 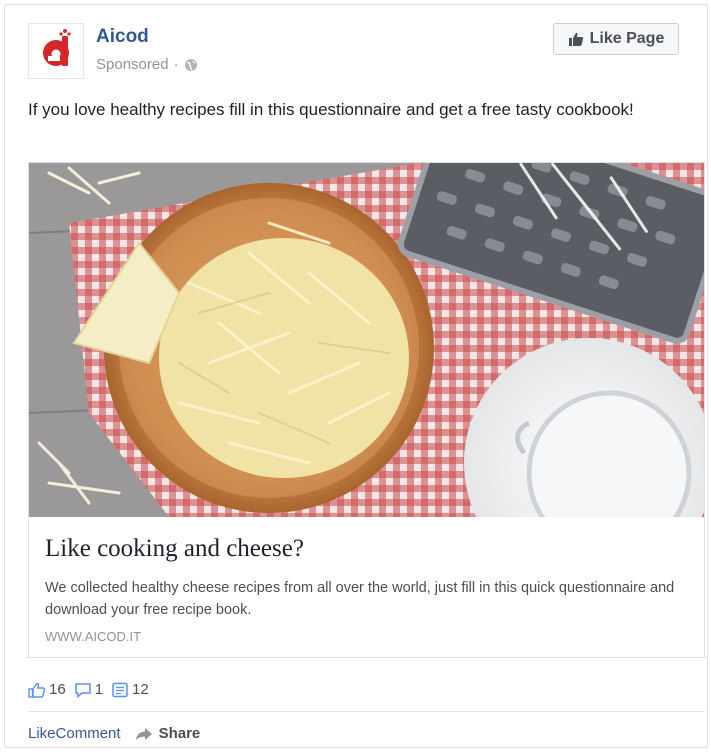 I want to click on comment-action: Comment, so click(x=88, y=733).